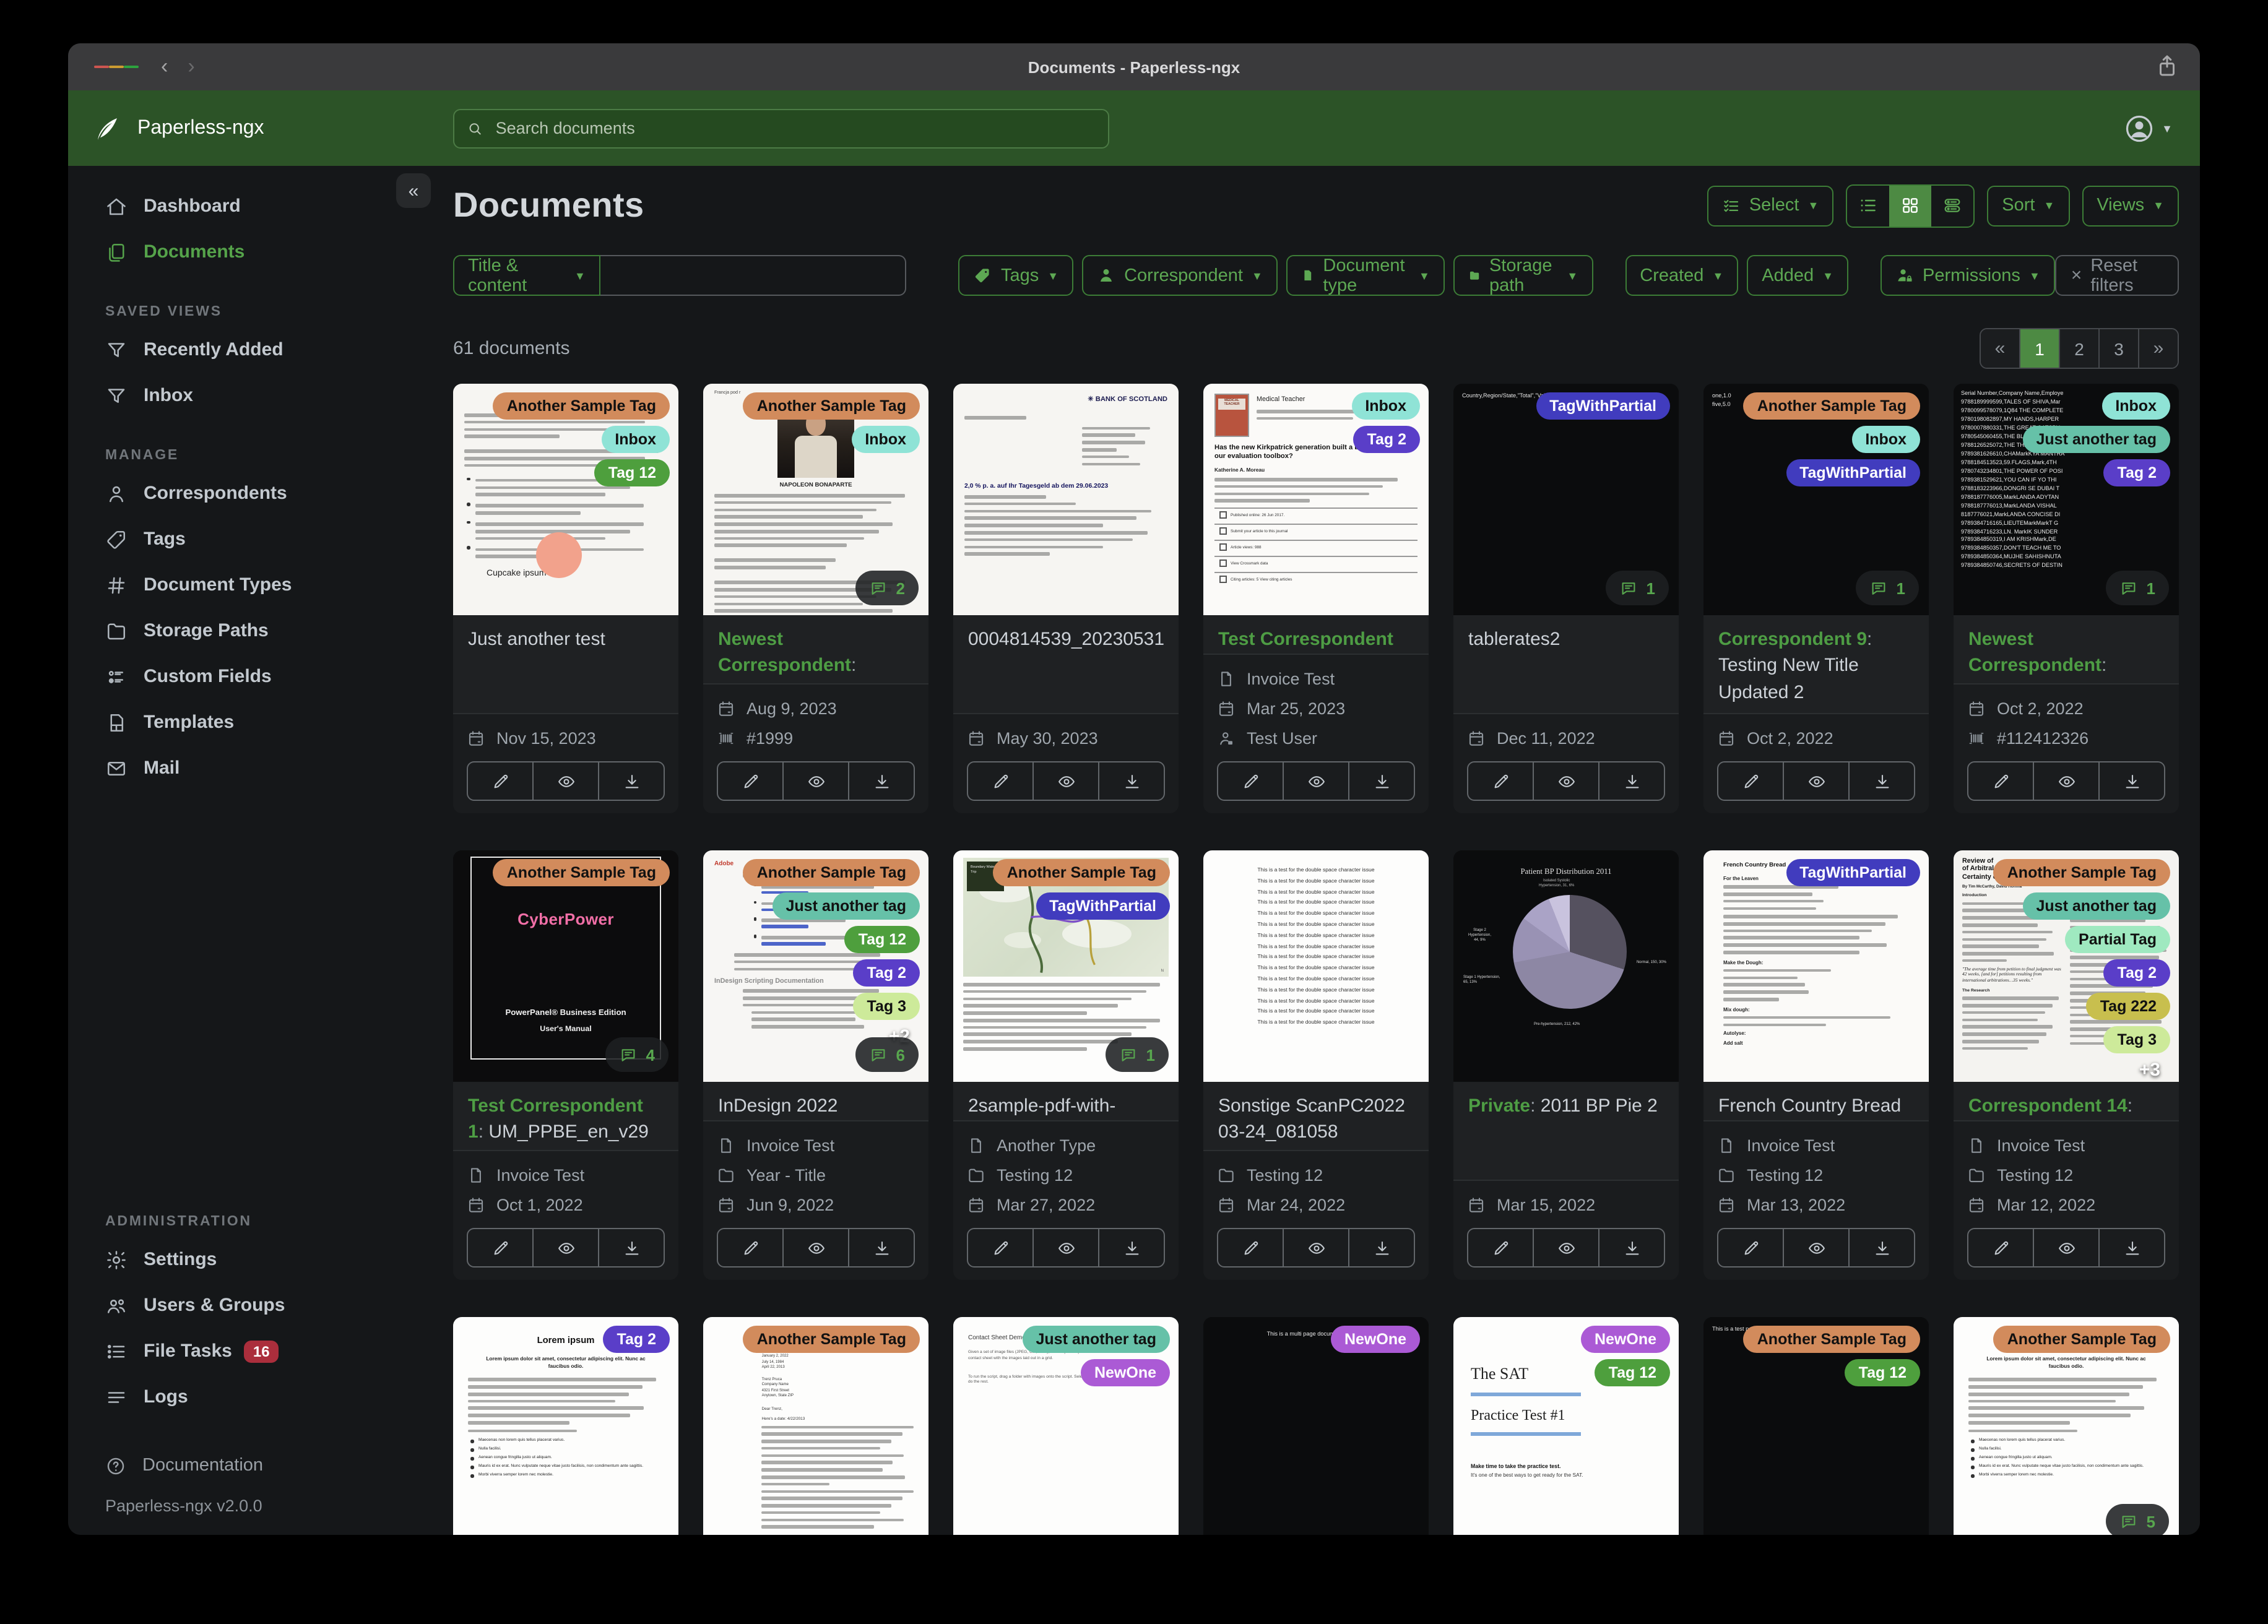  What do you see at coordinates (1770, 205) in the screenshot?
I see `select-button: Select ▼` at bounding box center [1770, 205].